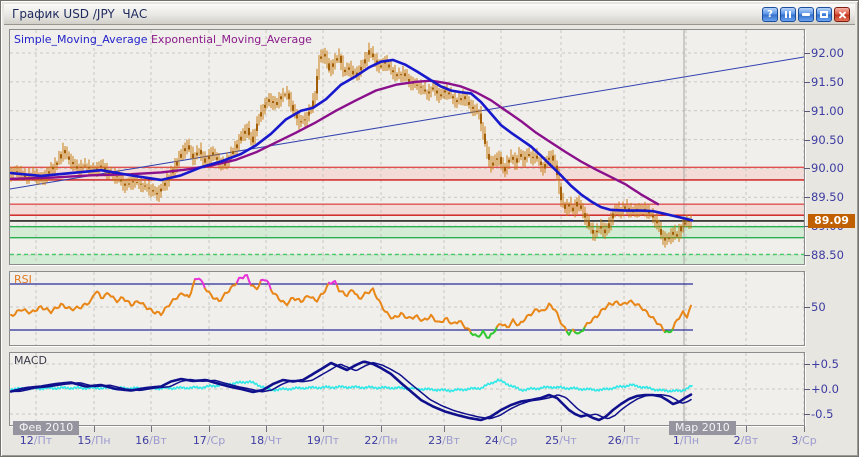 This screenshot has width=859, height=457. What do you see at coordinates (81, 39) in the screenshot?
I see `sma-legend-label: Simple_Moving_Average` at bounding box center [81, 39].